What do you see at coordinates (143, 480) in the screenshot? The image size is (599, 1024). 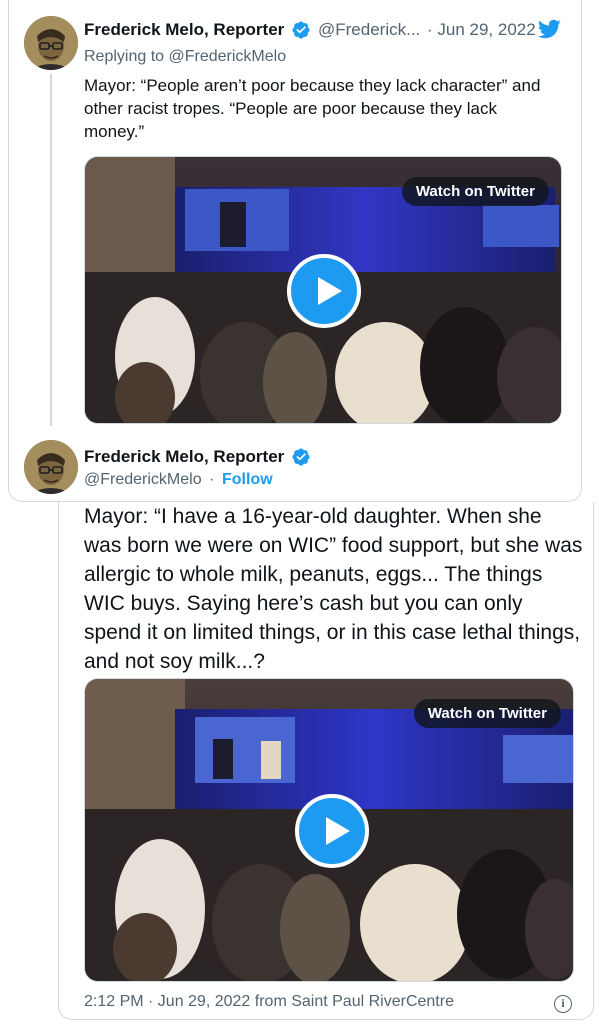 I see `author-handle: @FrederickMelo` at bounding box center [143, 480].